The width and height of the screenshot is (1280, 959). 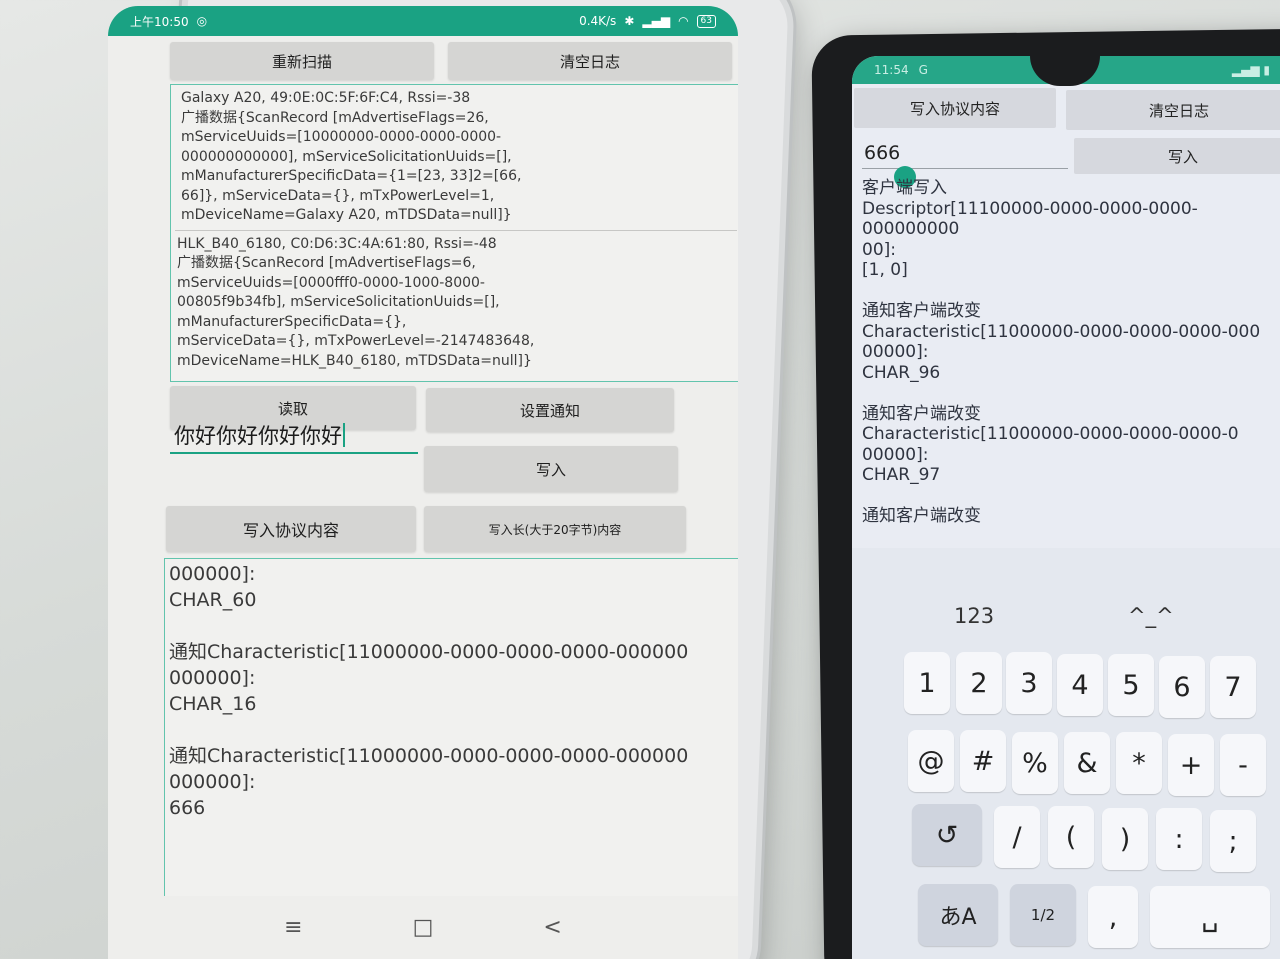 What do you see at coordinates (656, 21) in the screenshot?
I see `signal-icon: ▂▄▆` at bounding box center [656, 21].